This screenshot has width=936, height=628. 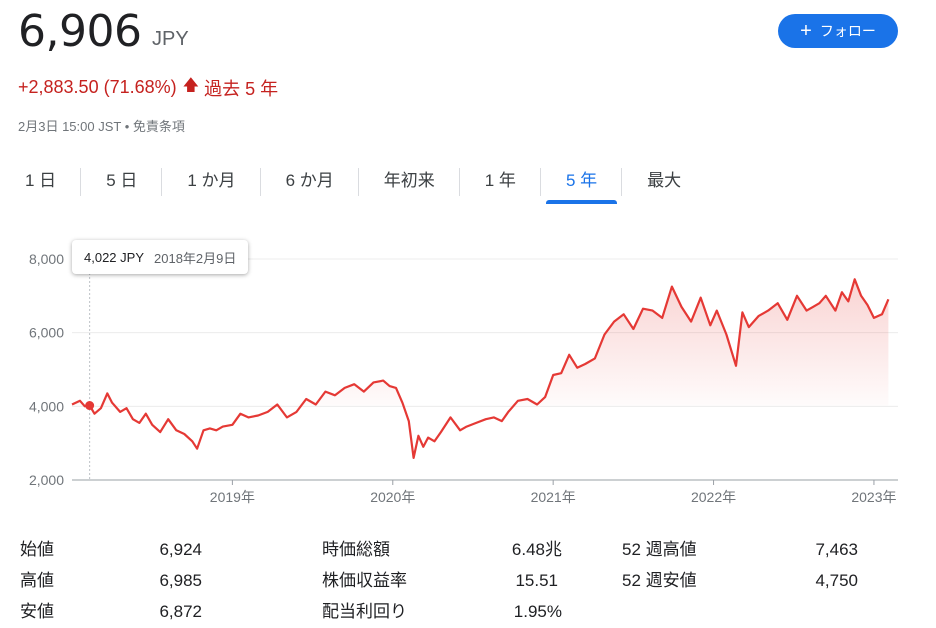 What do you see at coordinates (659, 580) in the screenshot?
I see `stat-label-52w-low: 52 週安値` at bounding box center [659, 580].